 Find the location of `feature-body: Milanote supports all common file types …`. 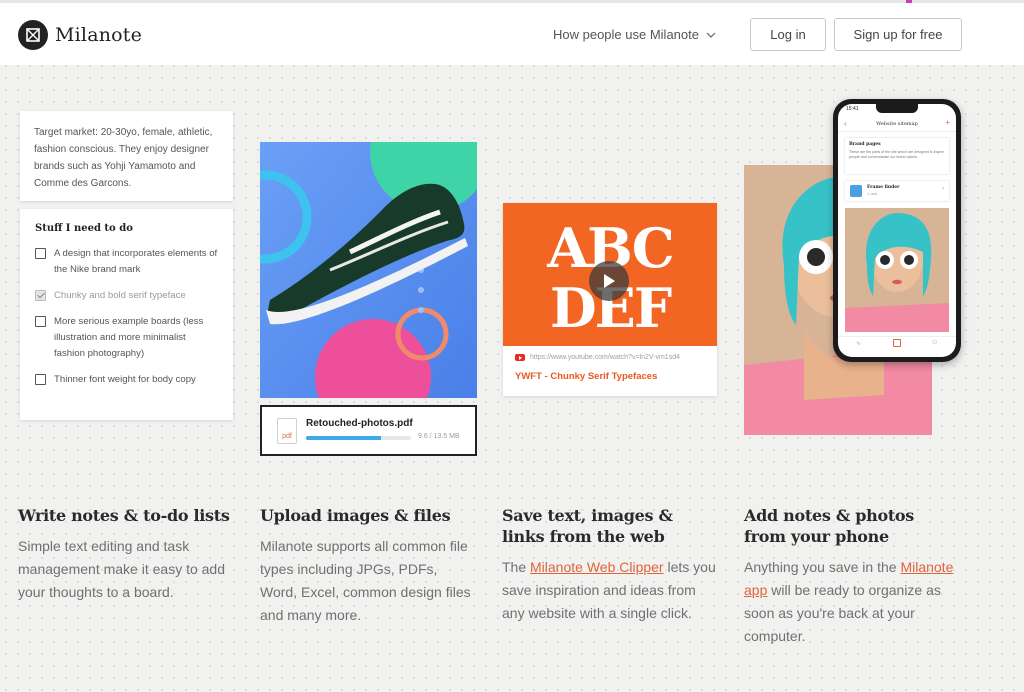

feature-body: Milanote supports all common file types … is located at coordinates (365, 580).